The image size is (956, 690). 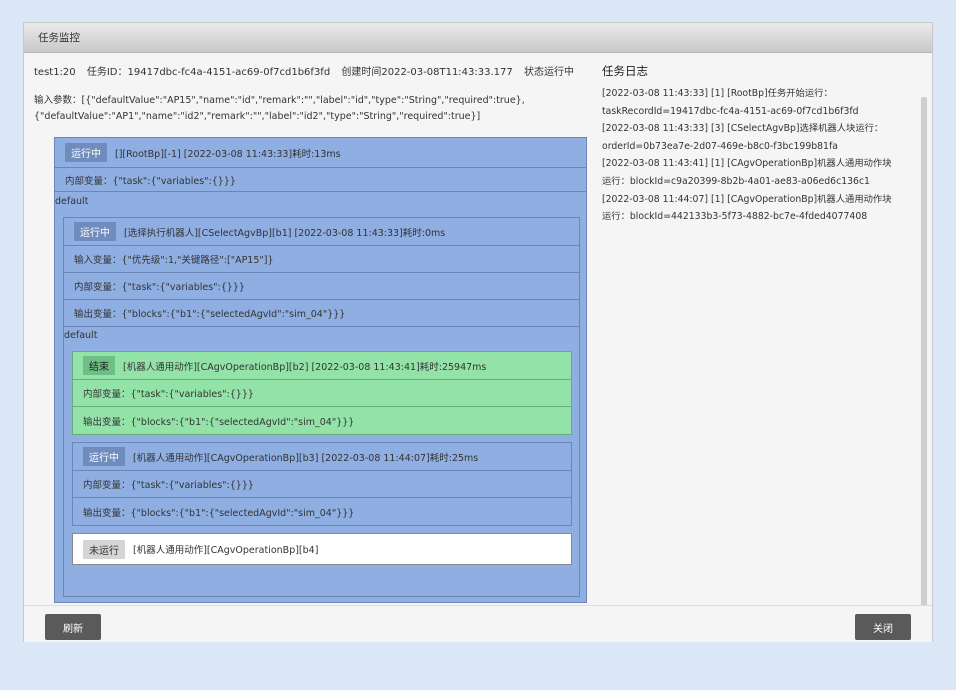 I want to click on input-variables: 输入变量：{"优先级":1,"关键路径":["AP15"]}, so click(x=321, y=259).